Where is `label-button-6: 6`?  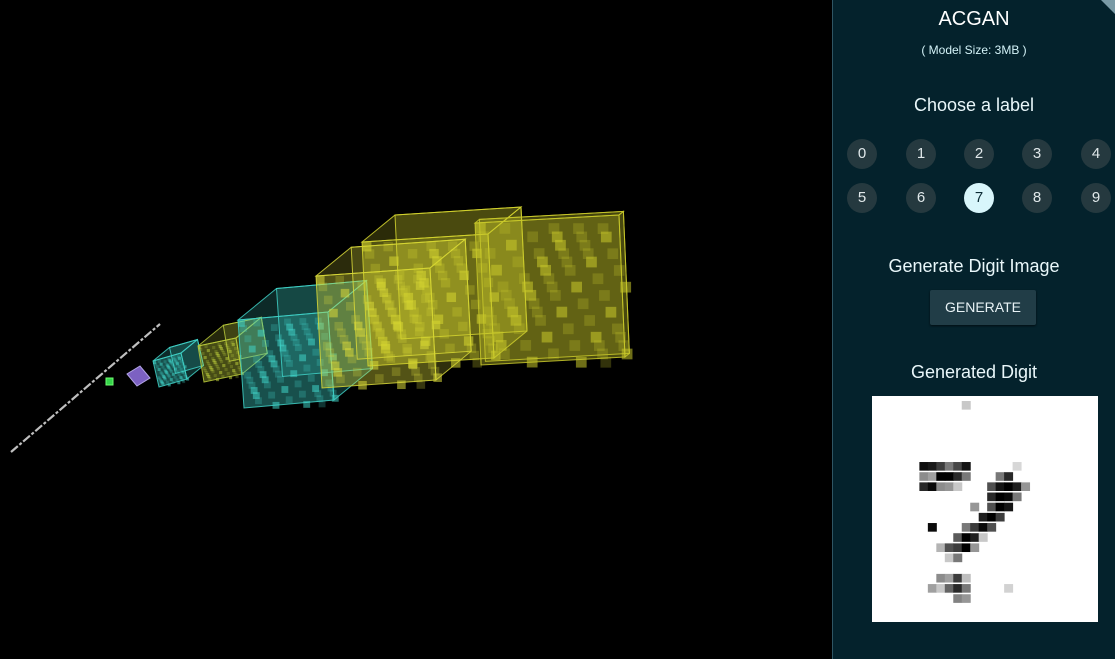
label-button-6: 6 is located at coordinates (921, 198).